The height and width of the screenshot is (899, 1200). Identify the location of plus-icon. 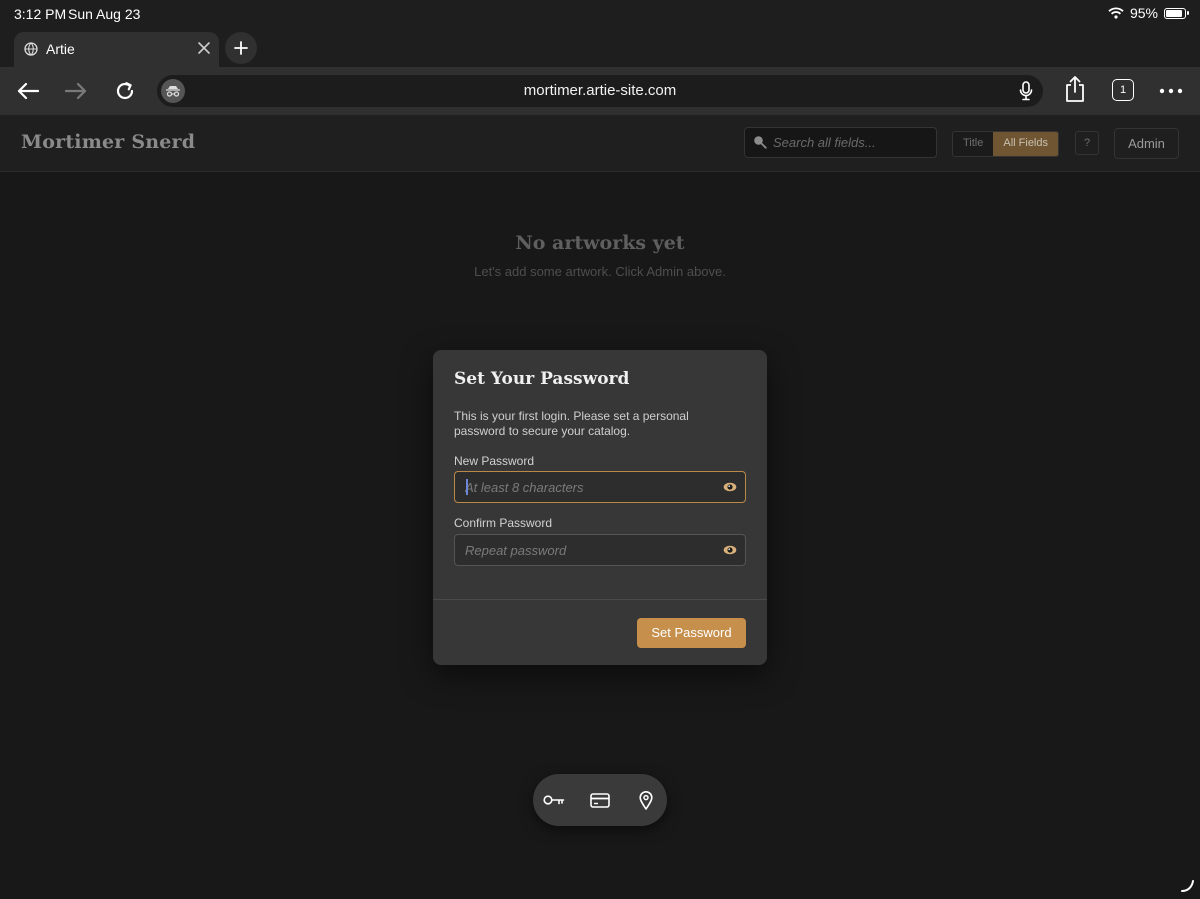
(241, 48).